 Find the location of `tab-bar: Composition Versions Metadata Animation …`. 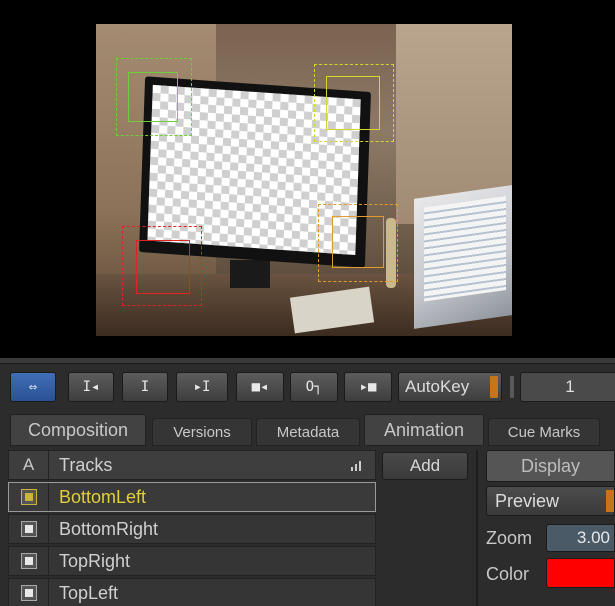

tab-bar: Composition Versions Metadata Animation … is located at coordinates (307, 431).